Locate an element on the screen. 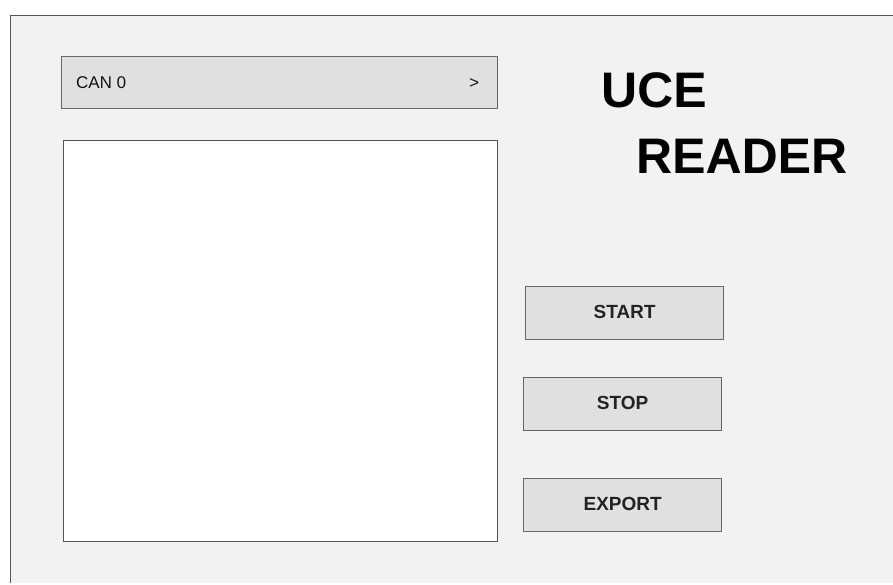  dropdown-value: CAN 0 is located at coordinates (101, 83).